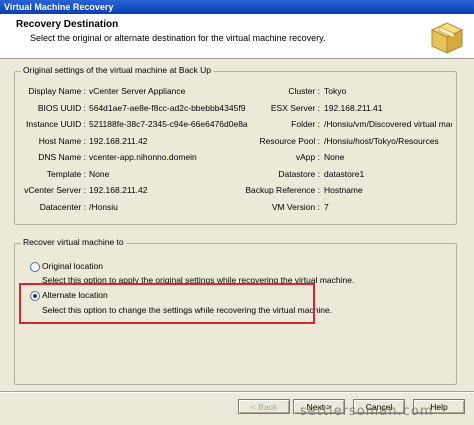 This screenshot has height=425, width=474. Describe the element at coordinates (72, 266) in the screenshot. I see `original-location-label: Original location` at that location.